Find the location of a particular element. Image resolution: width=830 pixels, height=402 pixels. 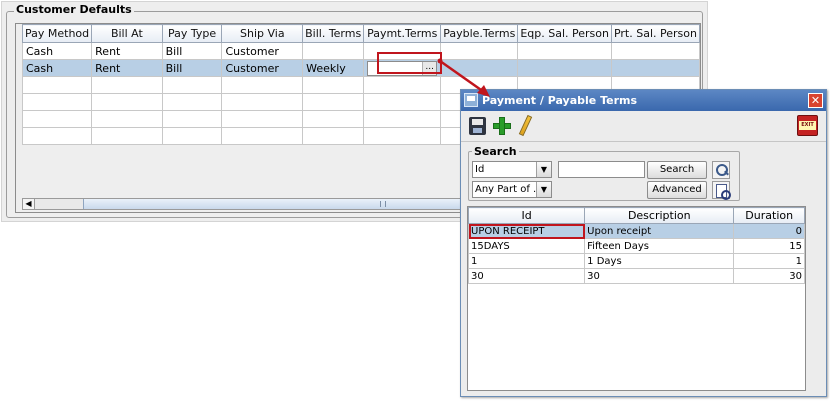

cell-description: 1 Days is located at coordinates (659, 261).